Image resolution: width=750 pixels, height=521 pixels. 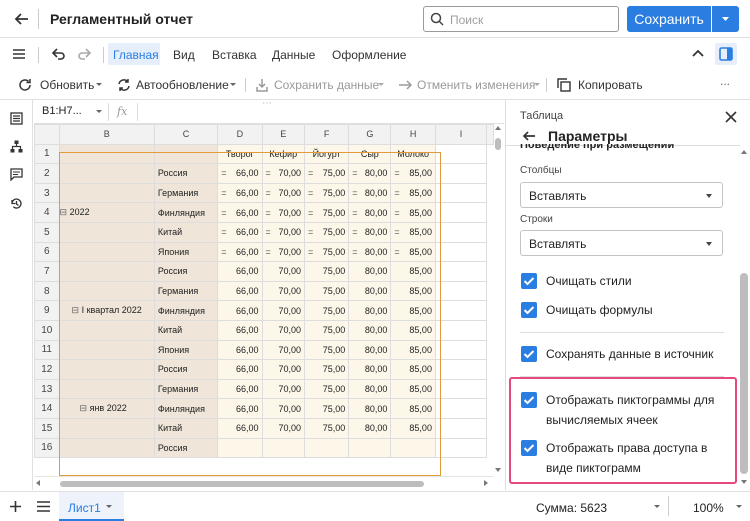 What do you see at coordinates (621, 243) in the screenshot?
I see `rows-dropdown: Вставлять` at bounding box center [621, 243].